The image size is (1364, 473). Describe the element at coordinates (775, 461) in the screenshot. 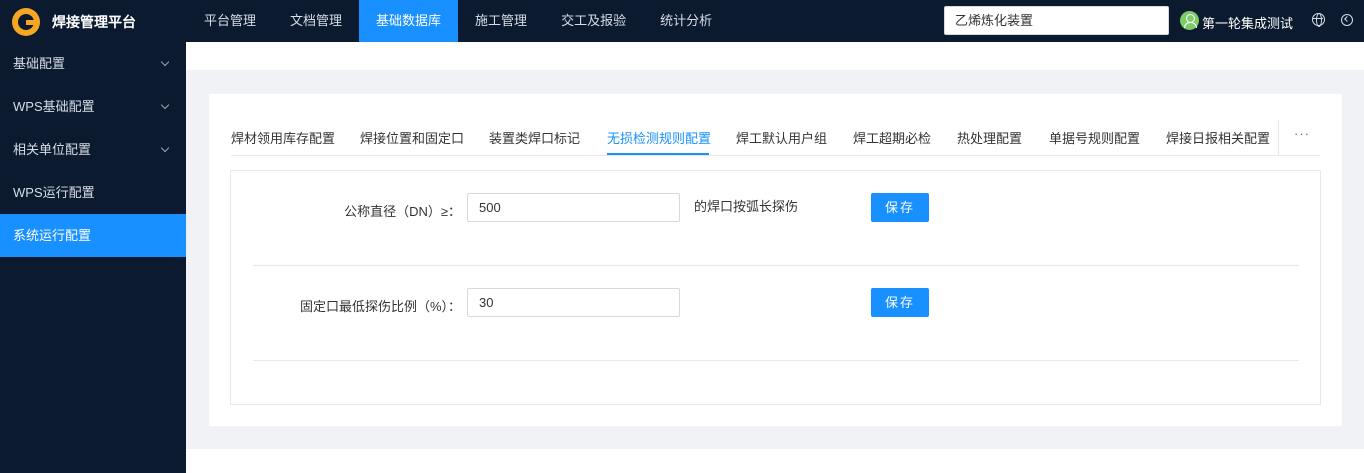

I see `content-footer-strip` at that location.